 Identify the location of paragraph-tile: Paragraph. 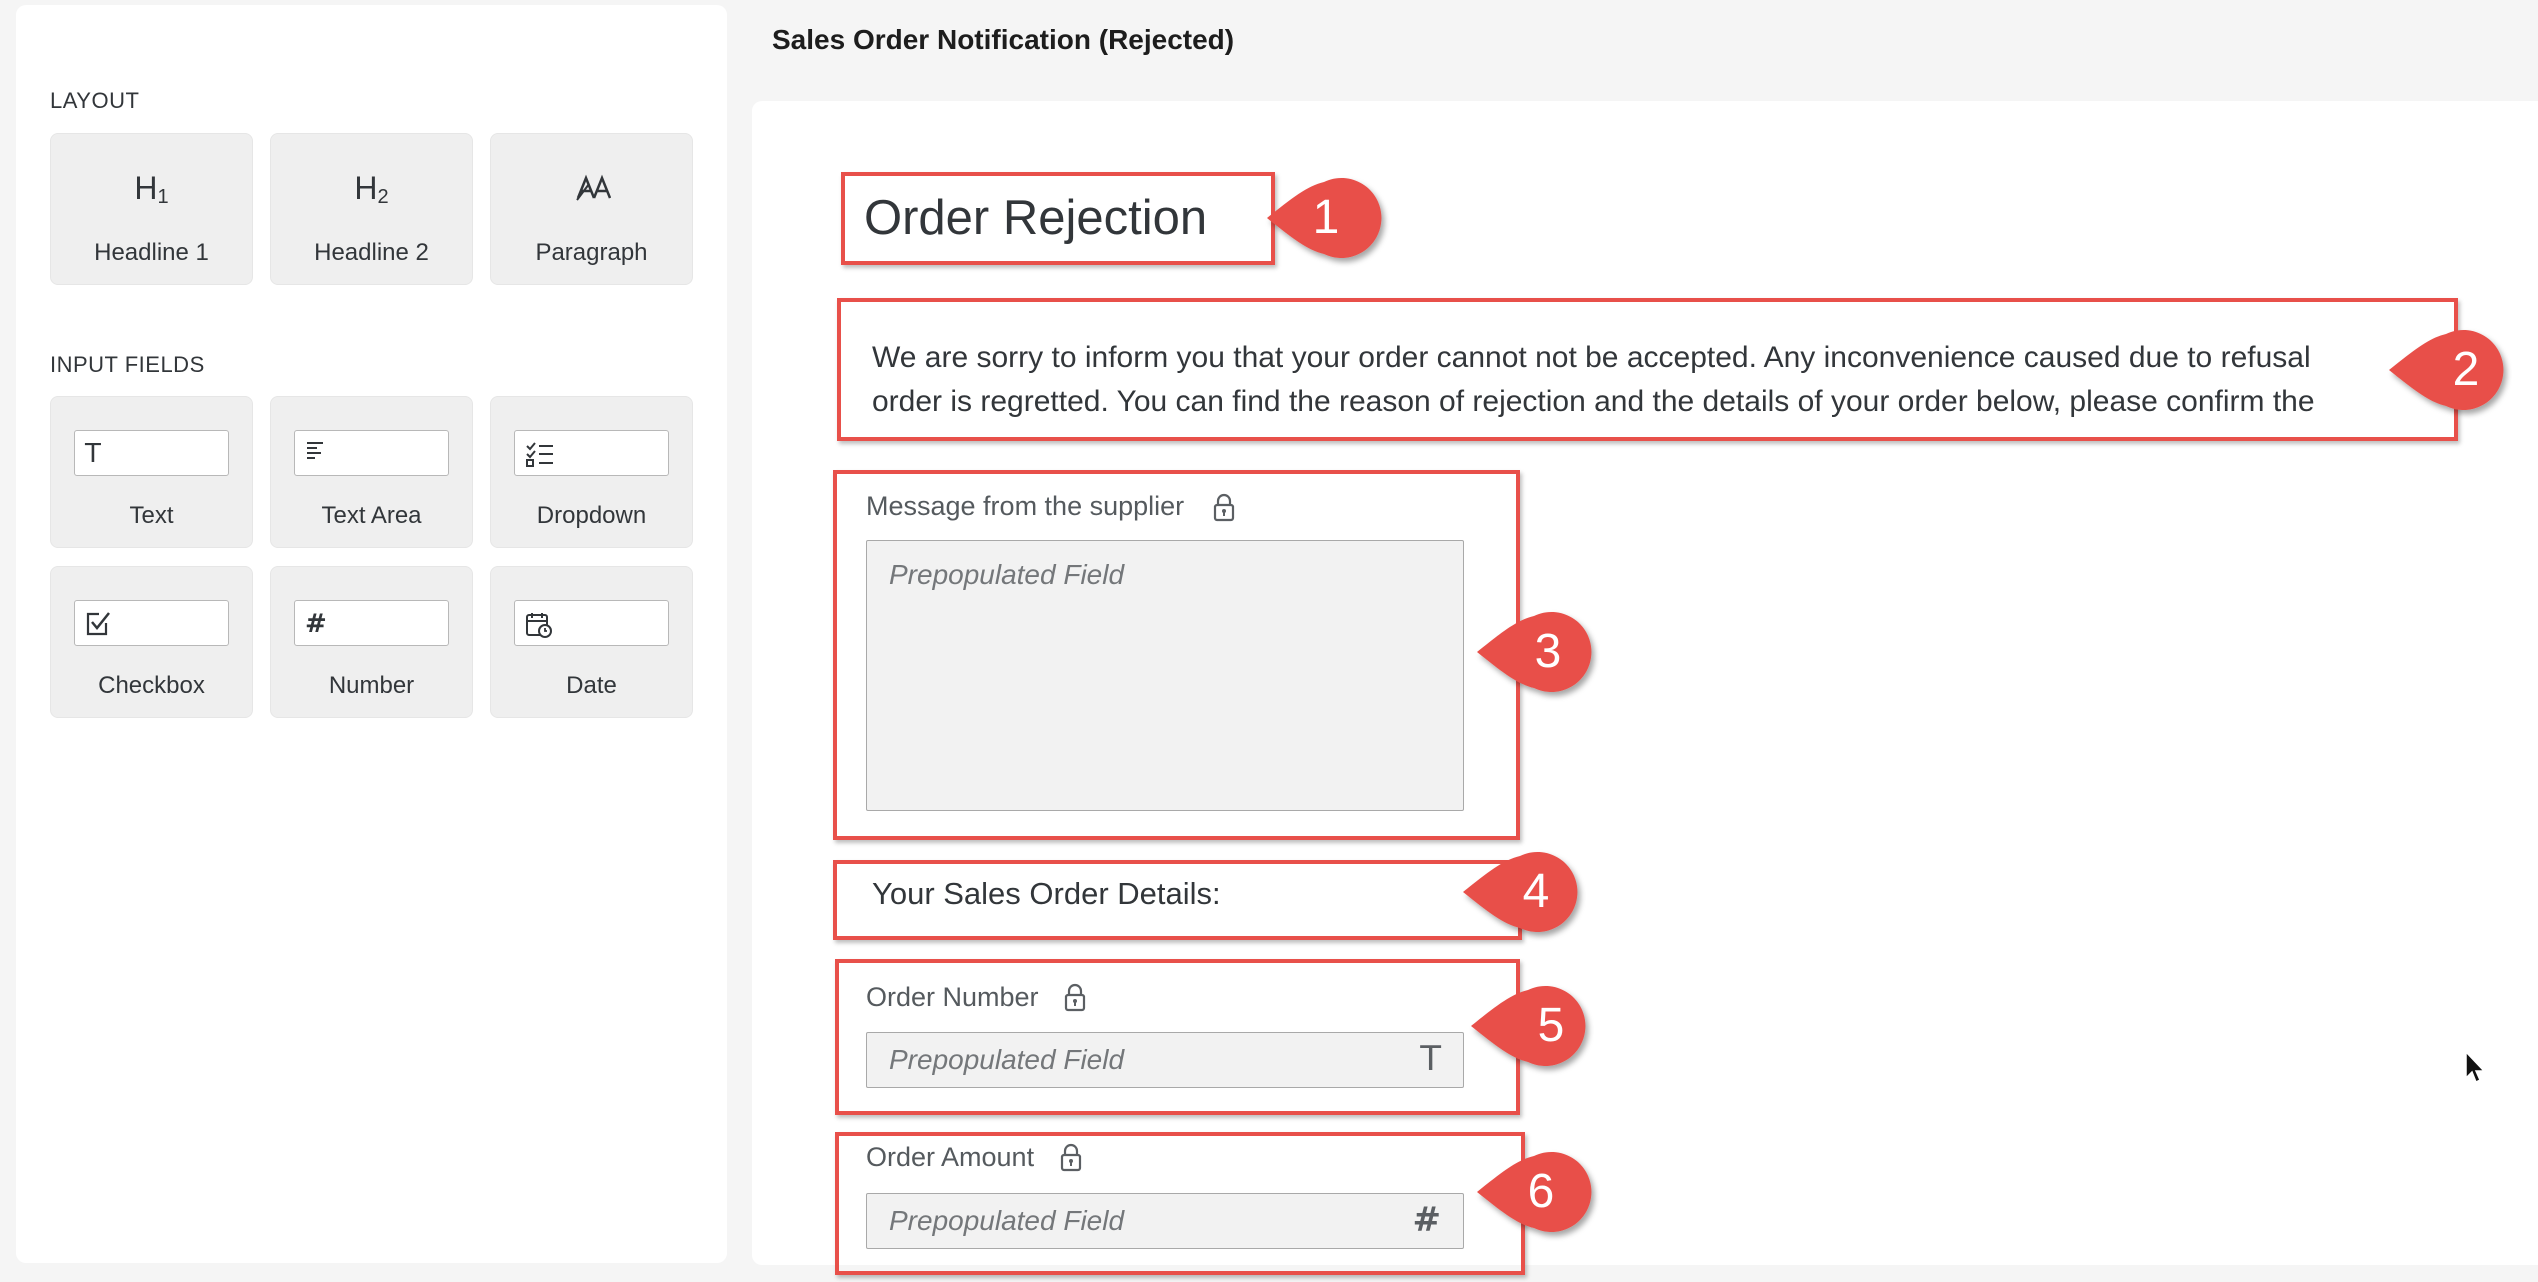
(591, 209).